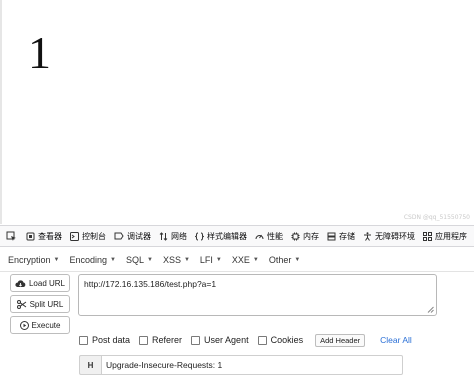 The width and height of the screenshot is (474, 382). What do you see at coordinates (227, 236) in the screenshot?
I see `tab-style-editor-label: 样式编辑器` at bounding box center [227, 236].